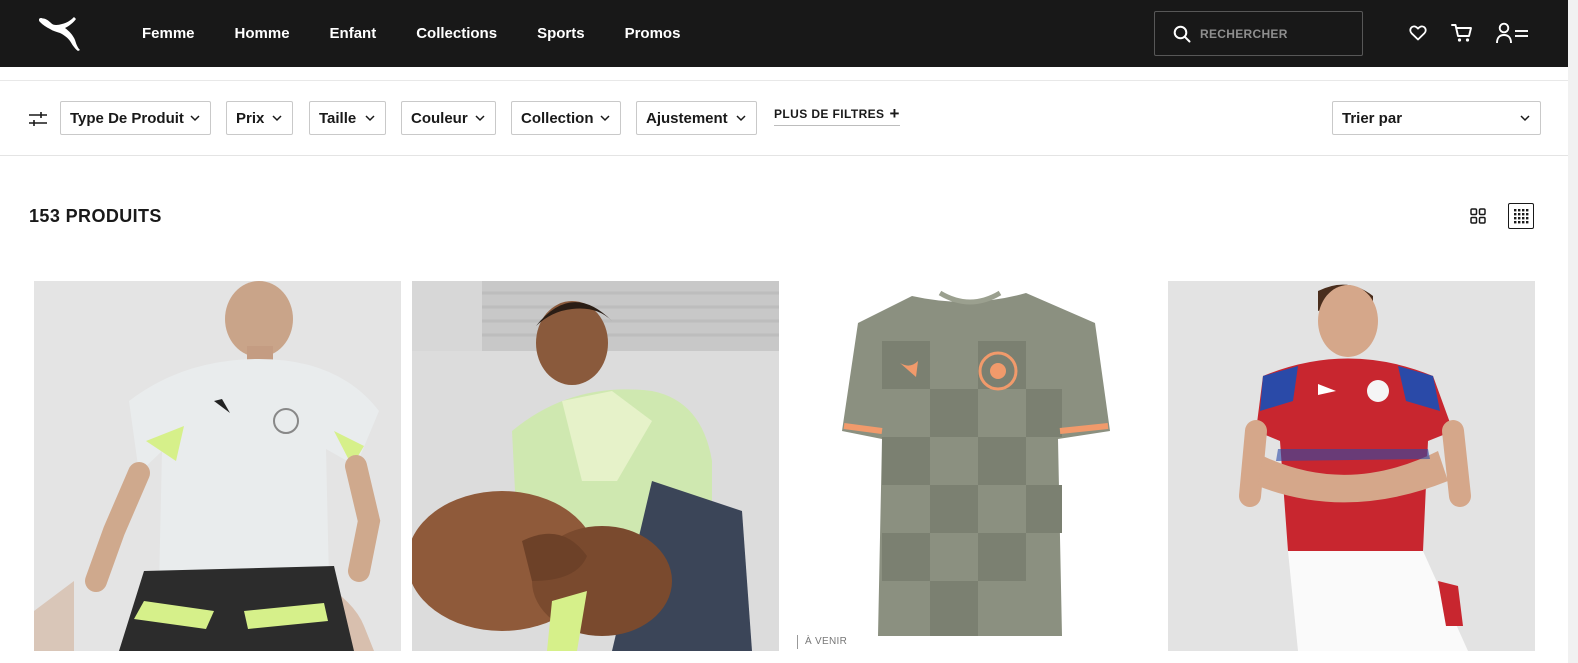  What do you see at coordinates (1372, 118) in the screenshot?
I see `sort-label: Trier par` at bounding box center [1372, 118].